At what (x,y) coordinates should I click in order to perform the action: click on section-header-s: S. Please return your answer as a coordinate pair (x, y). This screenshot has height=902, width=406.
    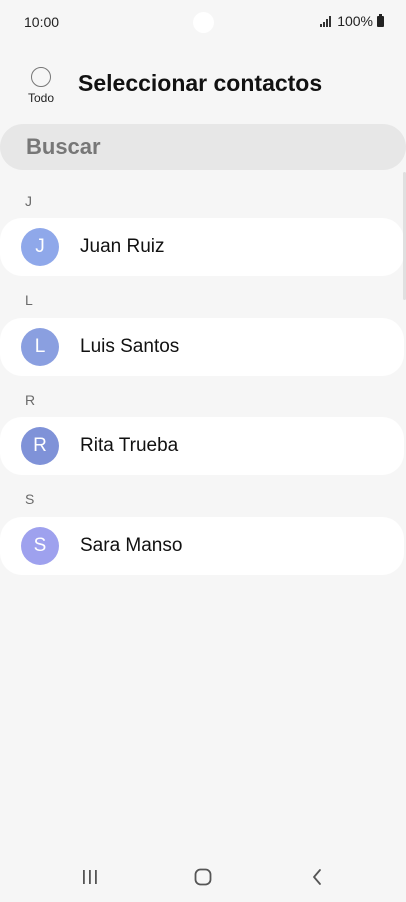
    Looking at the image, I should click on (30, 499).